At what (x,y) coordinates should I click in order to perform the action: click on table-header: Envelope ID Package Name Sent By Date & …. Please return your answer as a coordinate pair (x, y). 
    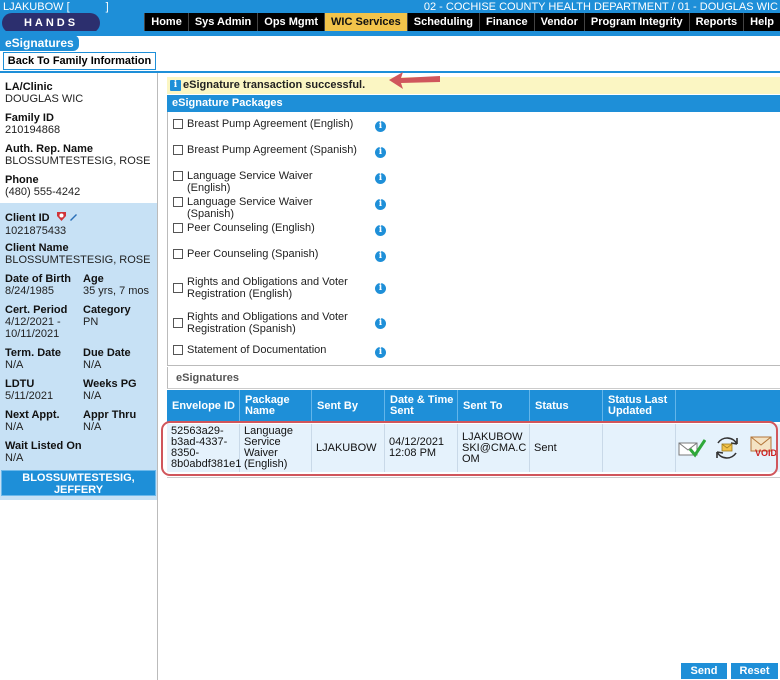
    Looking at the image, I should click on (473, 406).